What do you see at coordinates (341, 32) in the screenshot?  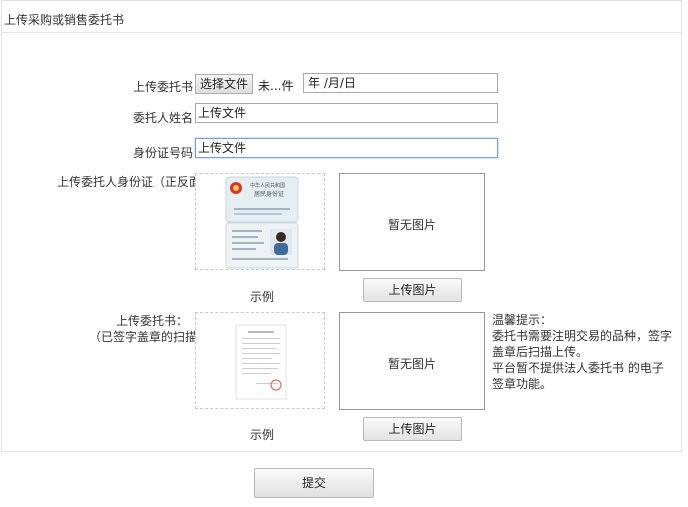 I see `title-divider` at bounding box center [341, 32].